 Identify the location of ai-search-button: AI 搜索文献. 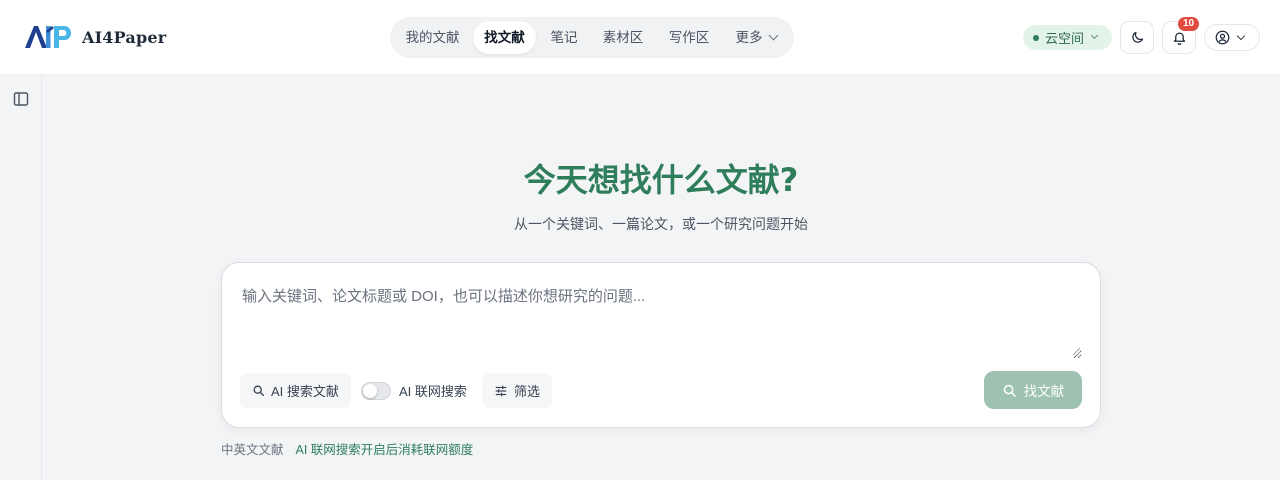
(295, 390).